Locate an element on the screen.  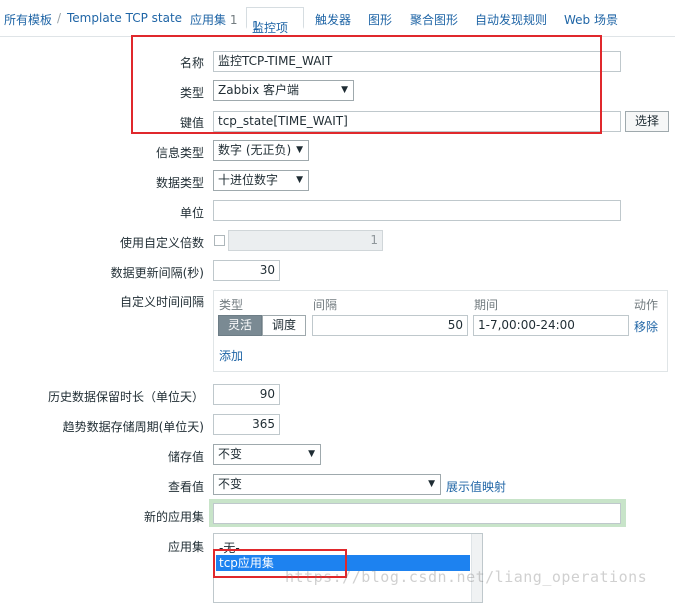
store-value-value: 不变 is located at coordinates (230, 454).